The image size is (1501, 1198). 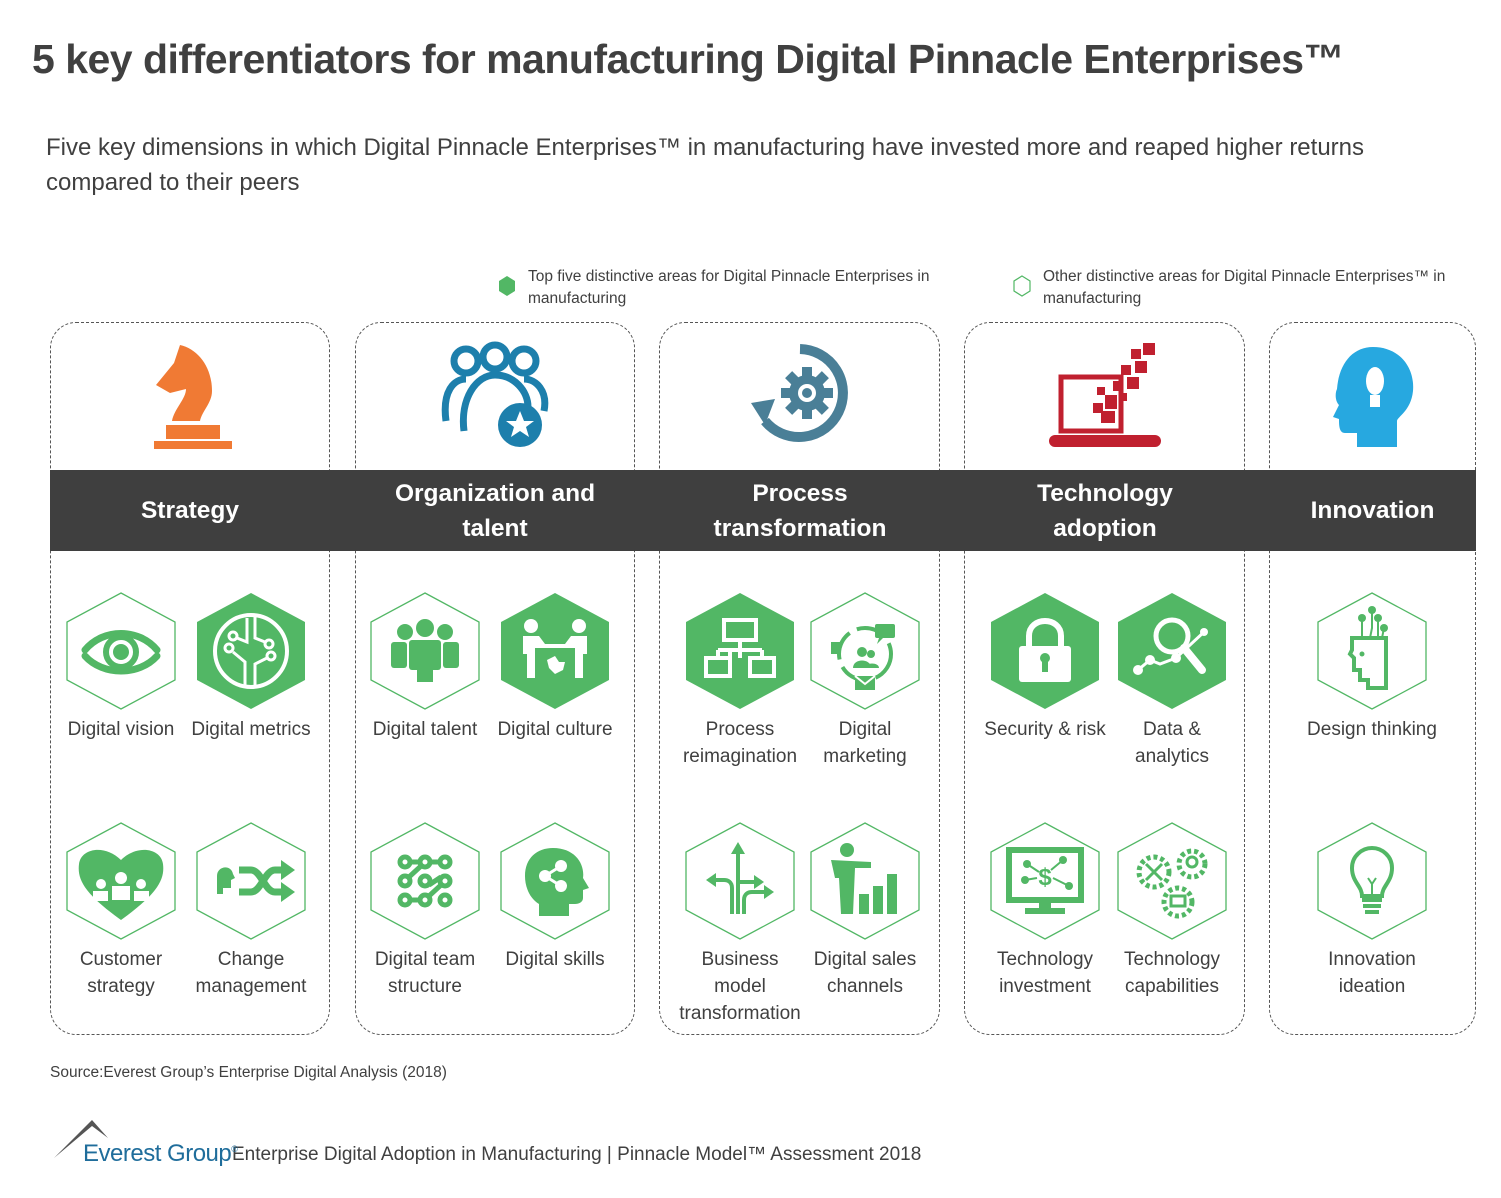 I want to click on org-chart-icon, so click(x=740, y=651).